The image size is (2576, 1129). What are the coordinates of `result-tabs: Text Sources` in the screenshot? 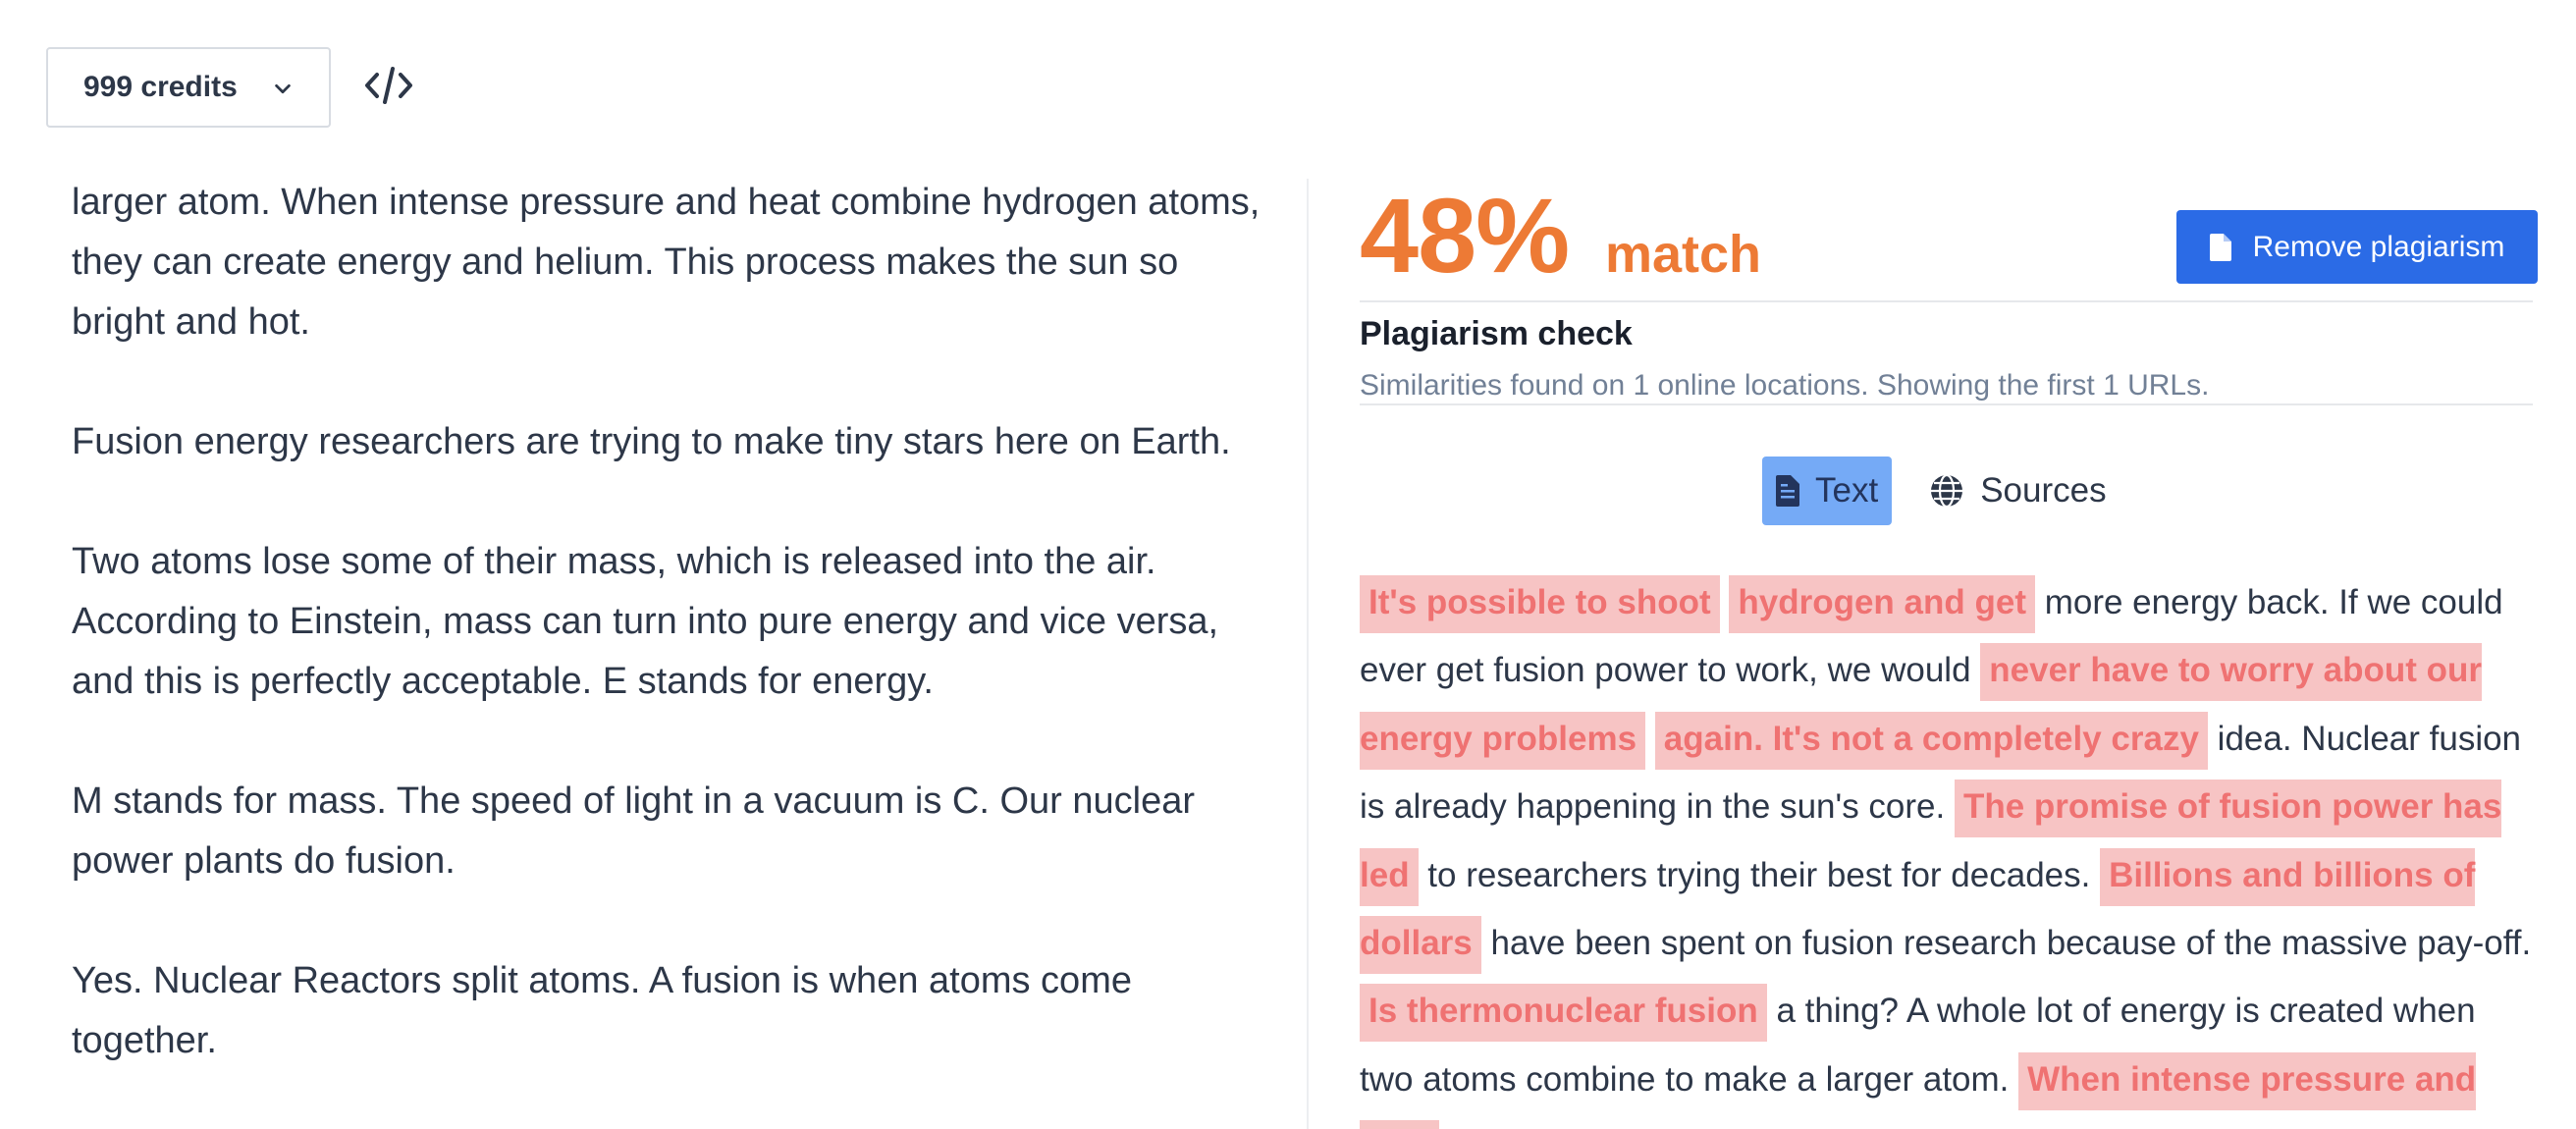 It's located at (1941, 491).